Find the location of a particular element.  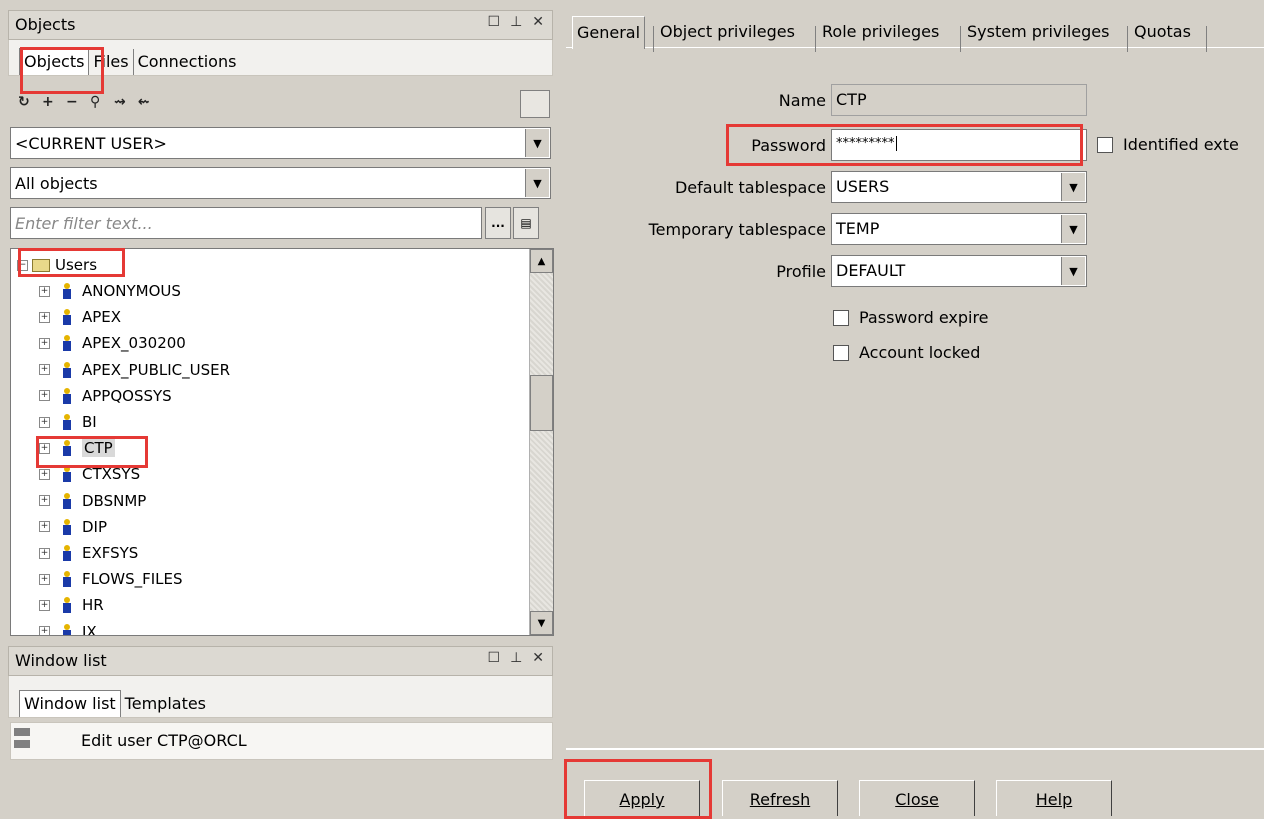

password-expire-checkbox is located at coordinates (841, 318).